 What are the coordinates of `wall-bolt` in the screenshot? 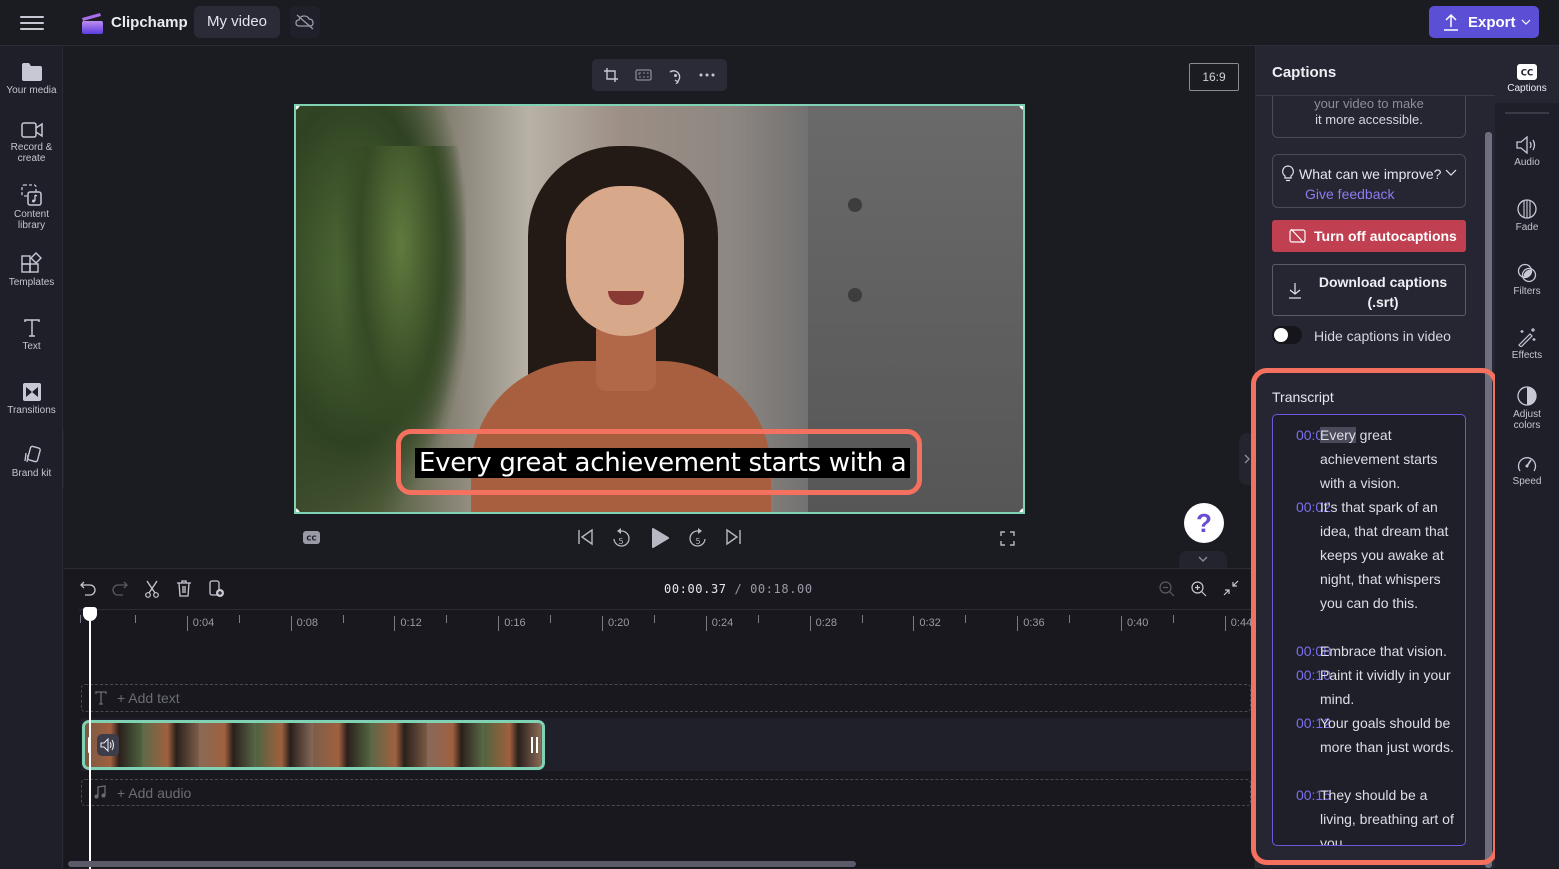 It's located at (855, 295).